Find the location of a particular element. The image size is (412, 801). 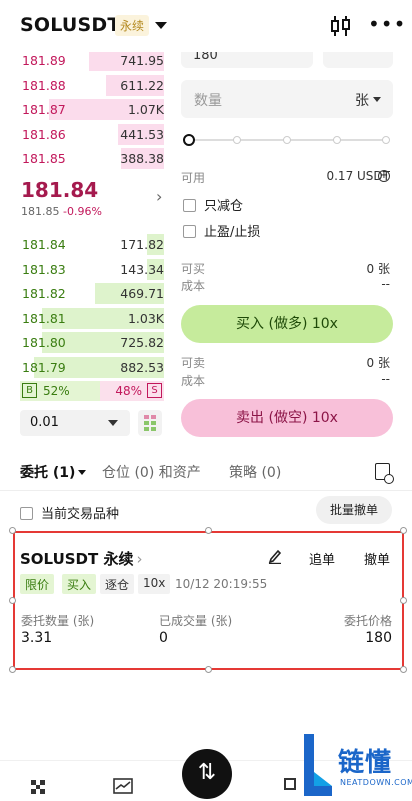

reduce-only-checkbox: 只减仓 is located at coordinates (213, 204).